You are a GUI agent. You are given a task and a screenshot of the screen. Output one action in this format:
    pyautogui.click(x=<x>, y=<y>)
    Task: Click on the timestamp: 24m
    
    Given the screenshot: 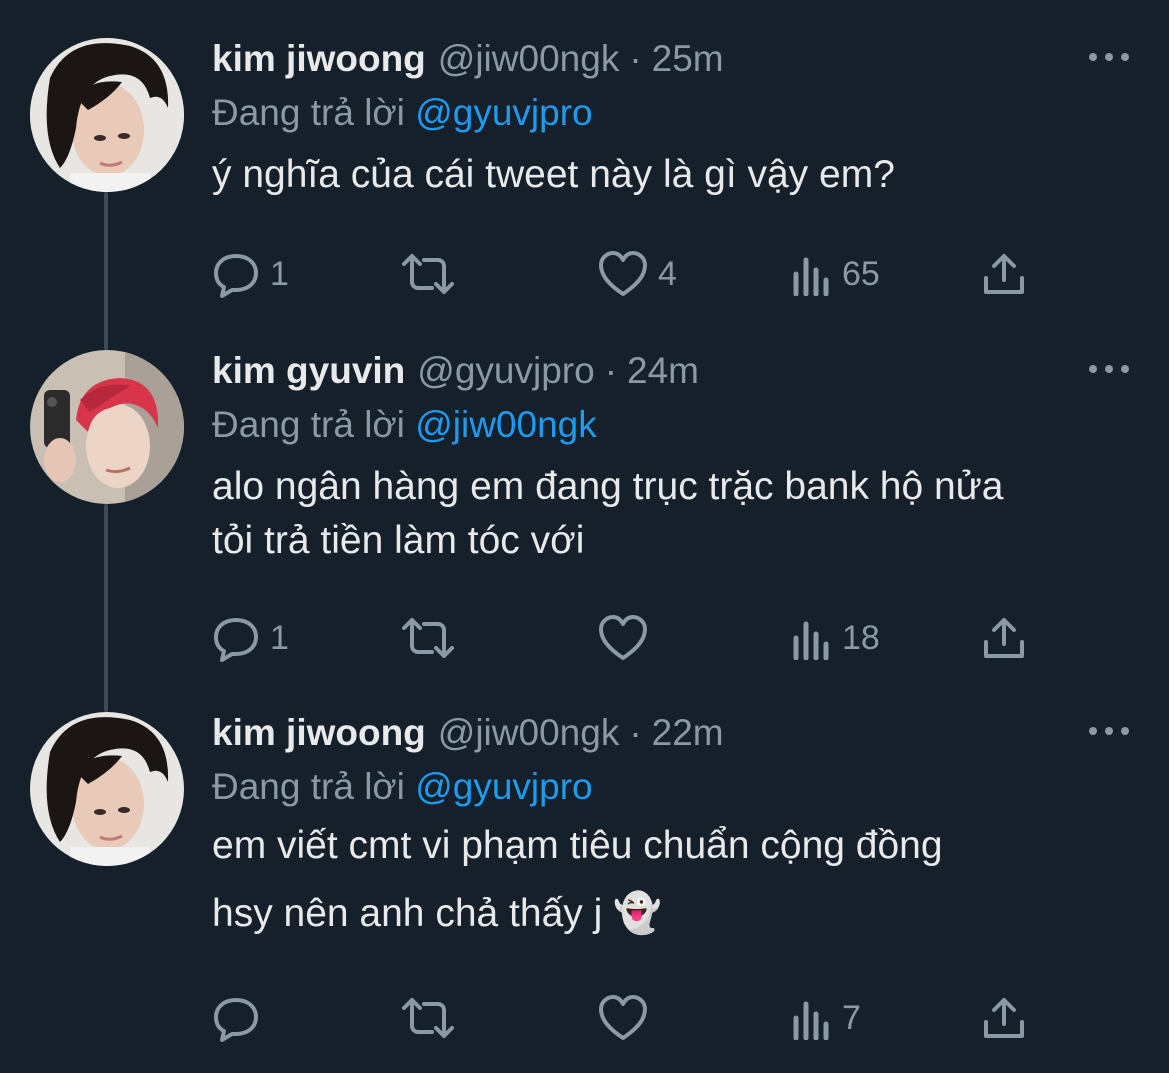 What is the action you would take?
    pyautogui.click(x=663, y=371)
    